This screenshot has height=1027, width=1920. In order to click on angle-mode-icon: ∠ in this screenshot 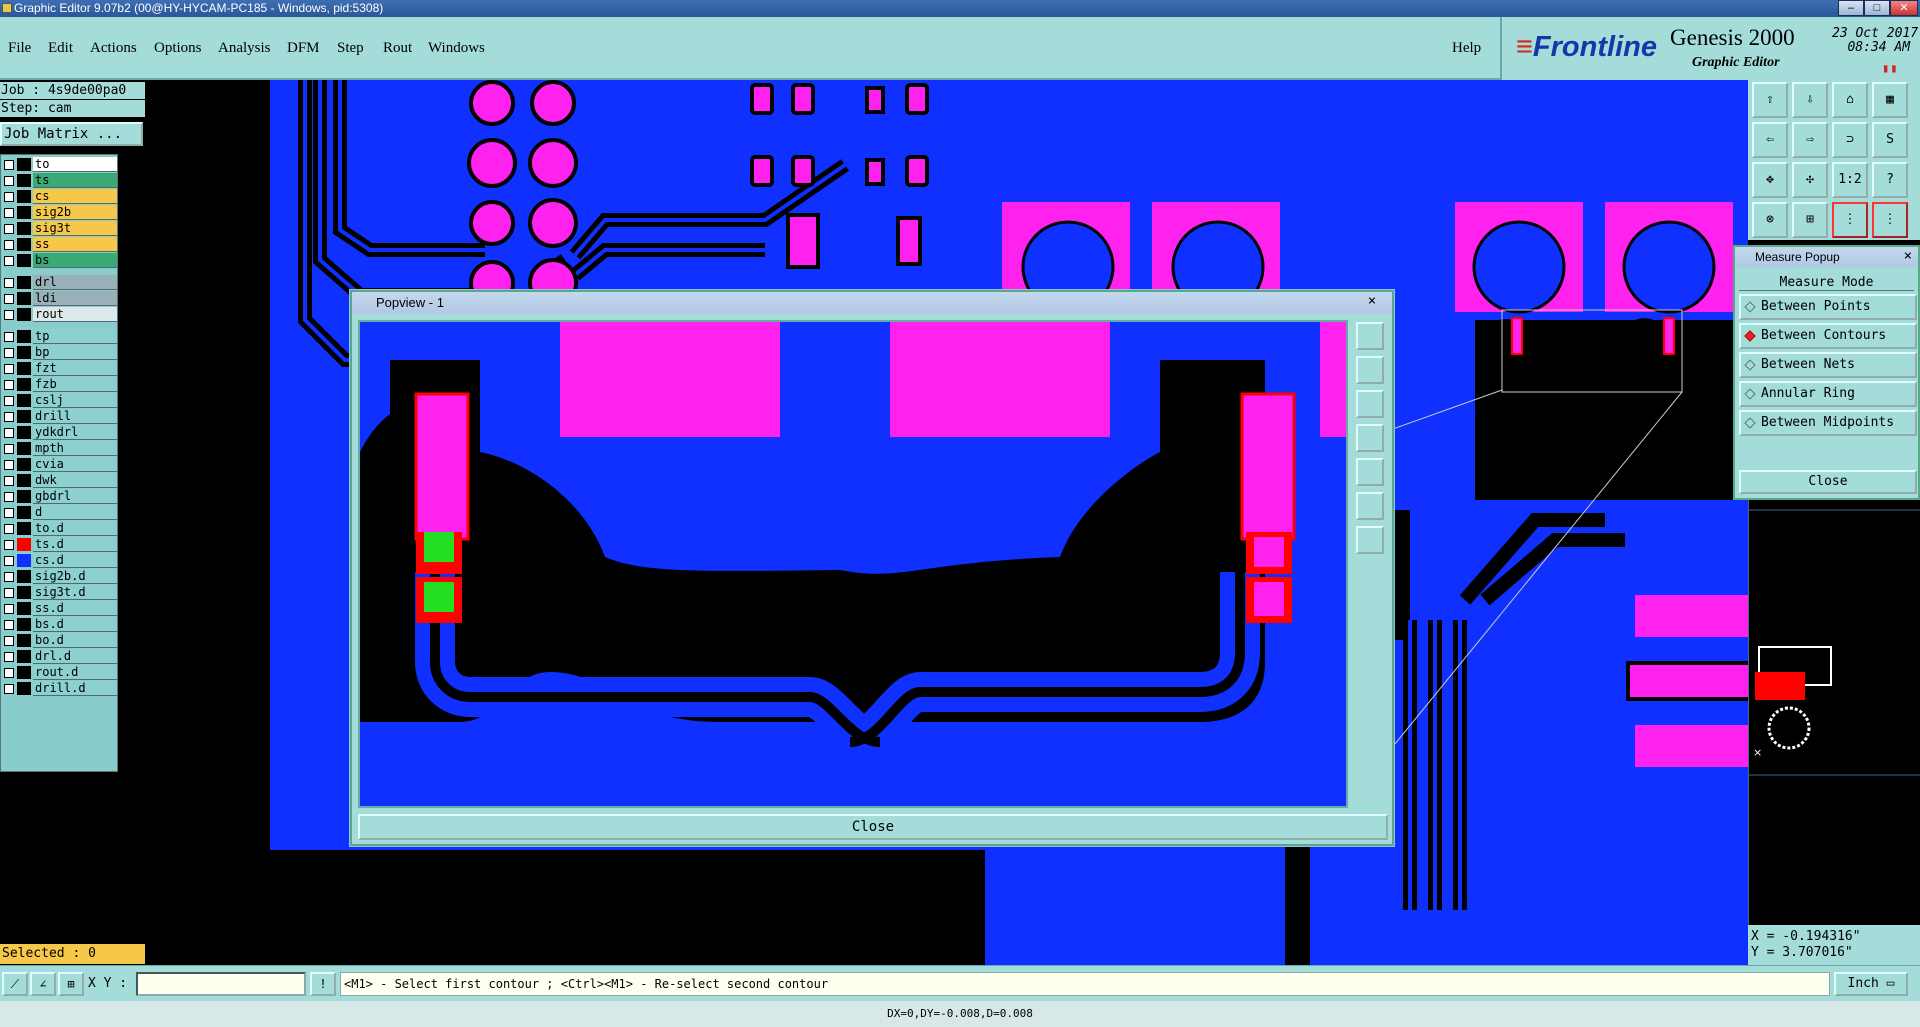, I will do `click(43, 984)`.